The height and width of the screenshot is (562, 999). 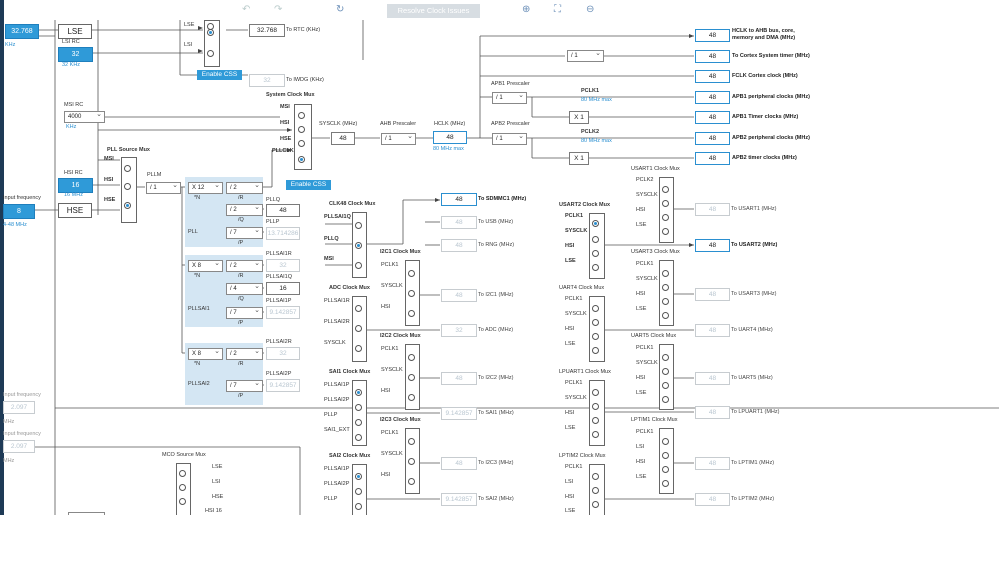 What do you see at coordinates (22, 31) in the screenshot?
I see `lse-frequency-input: 32.768` at bounding box center [22, 31].